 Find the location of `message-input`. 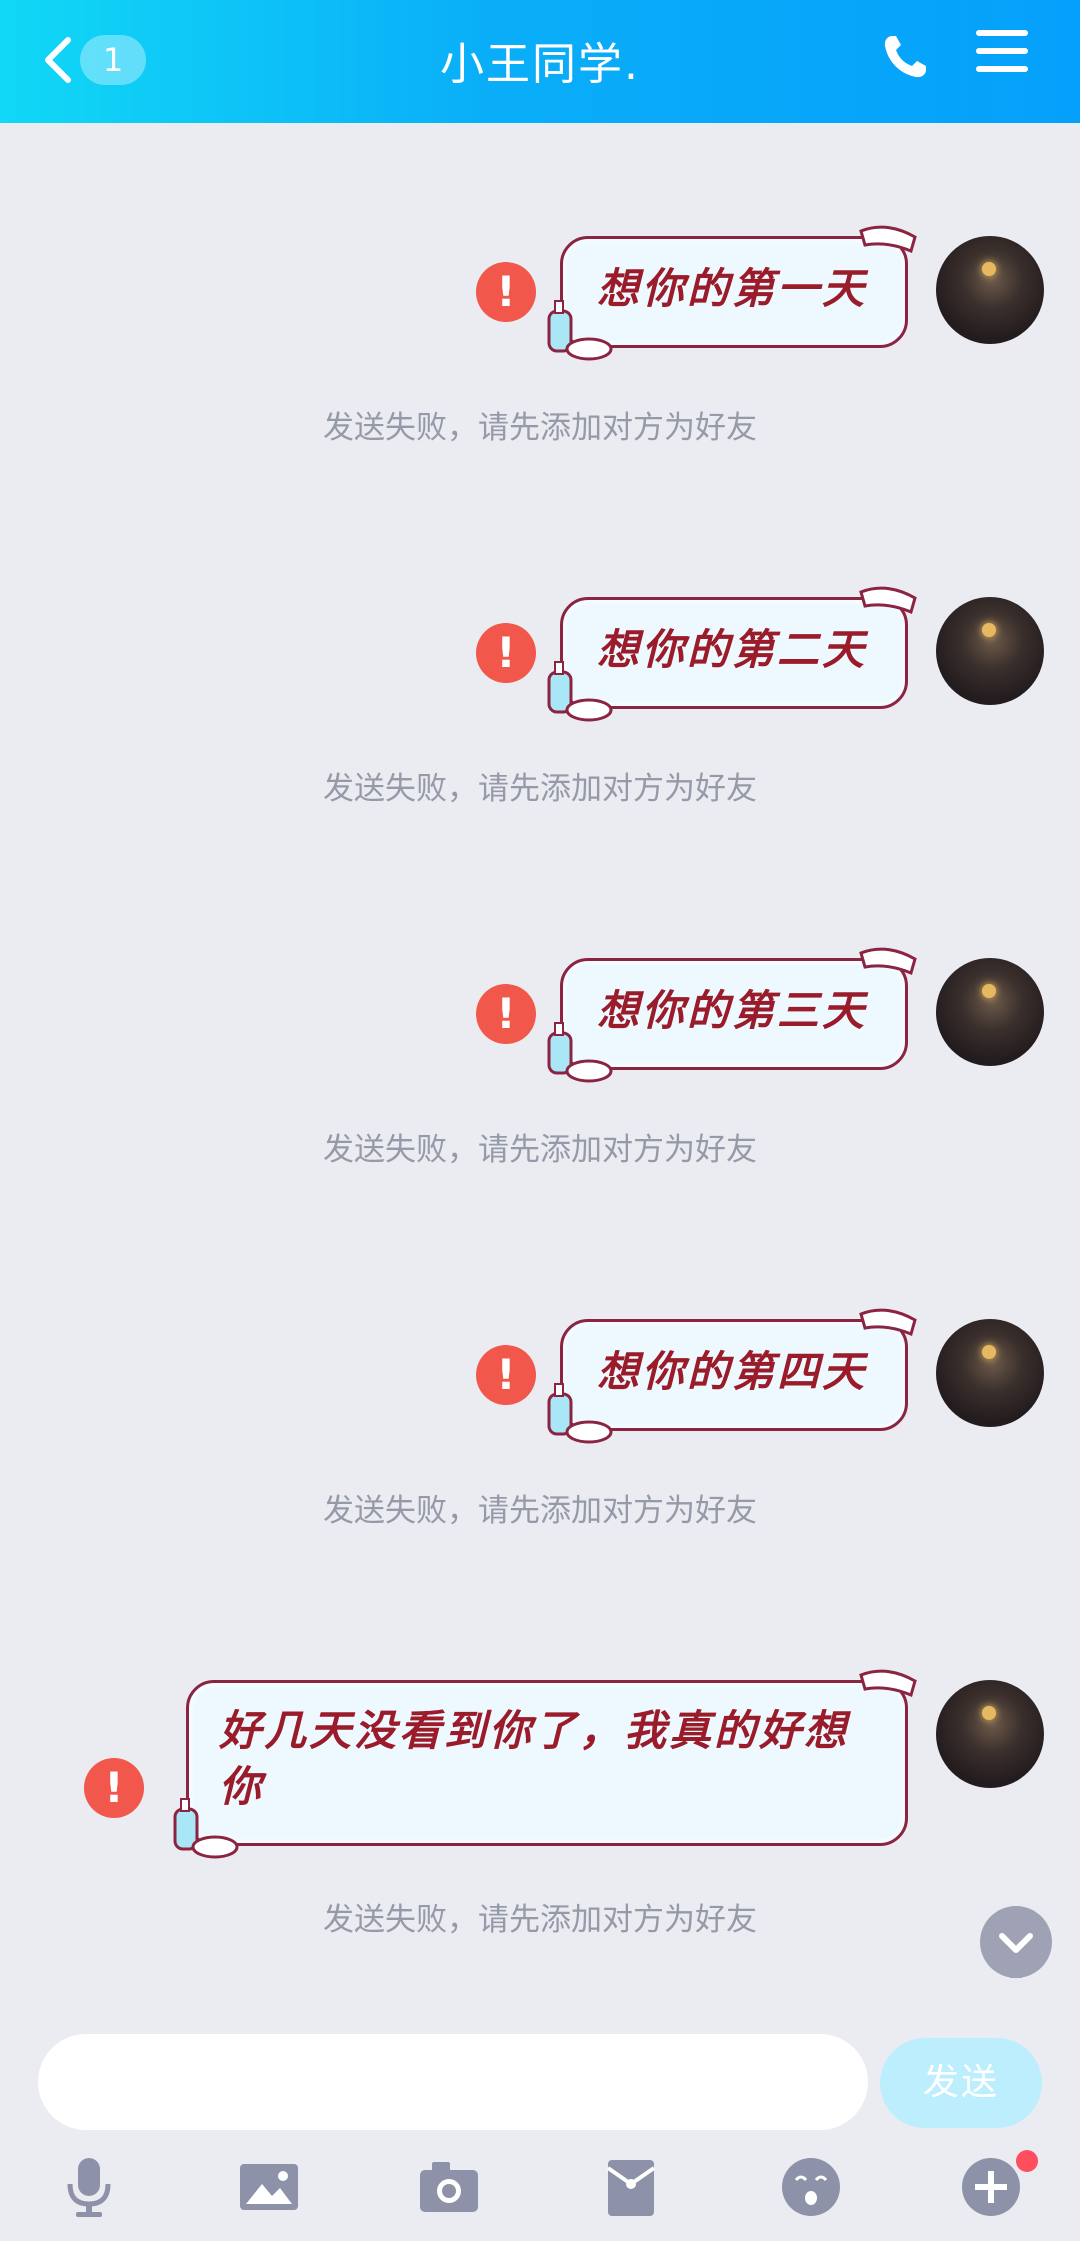

message-input is located at coordinates (453, 2082).